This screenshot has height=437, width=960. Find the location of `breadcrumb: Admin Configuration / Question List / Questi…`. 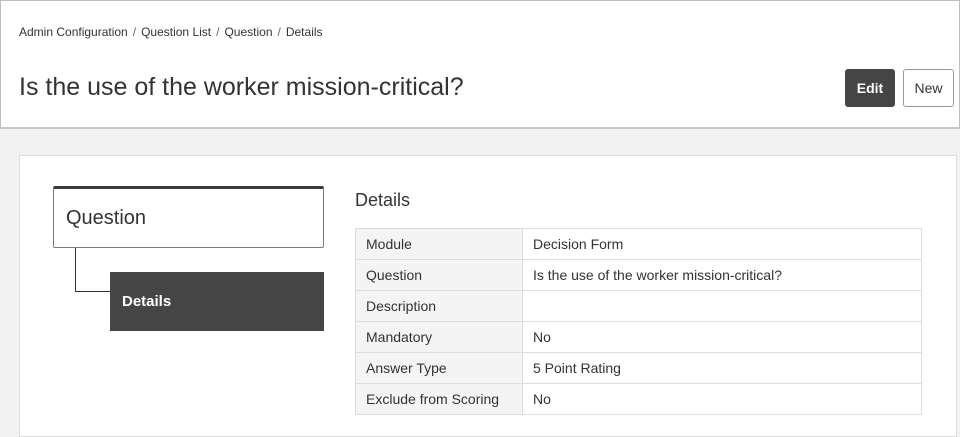

breadcrumb: Admin Configuration / Question List / Questi… is located at coordinates (171, 32).